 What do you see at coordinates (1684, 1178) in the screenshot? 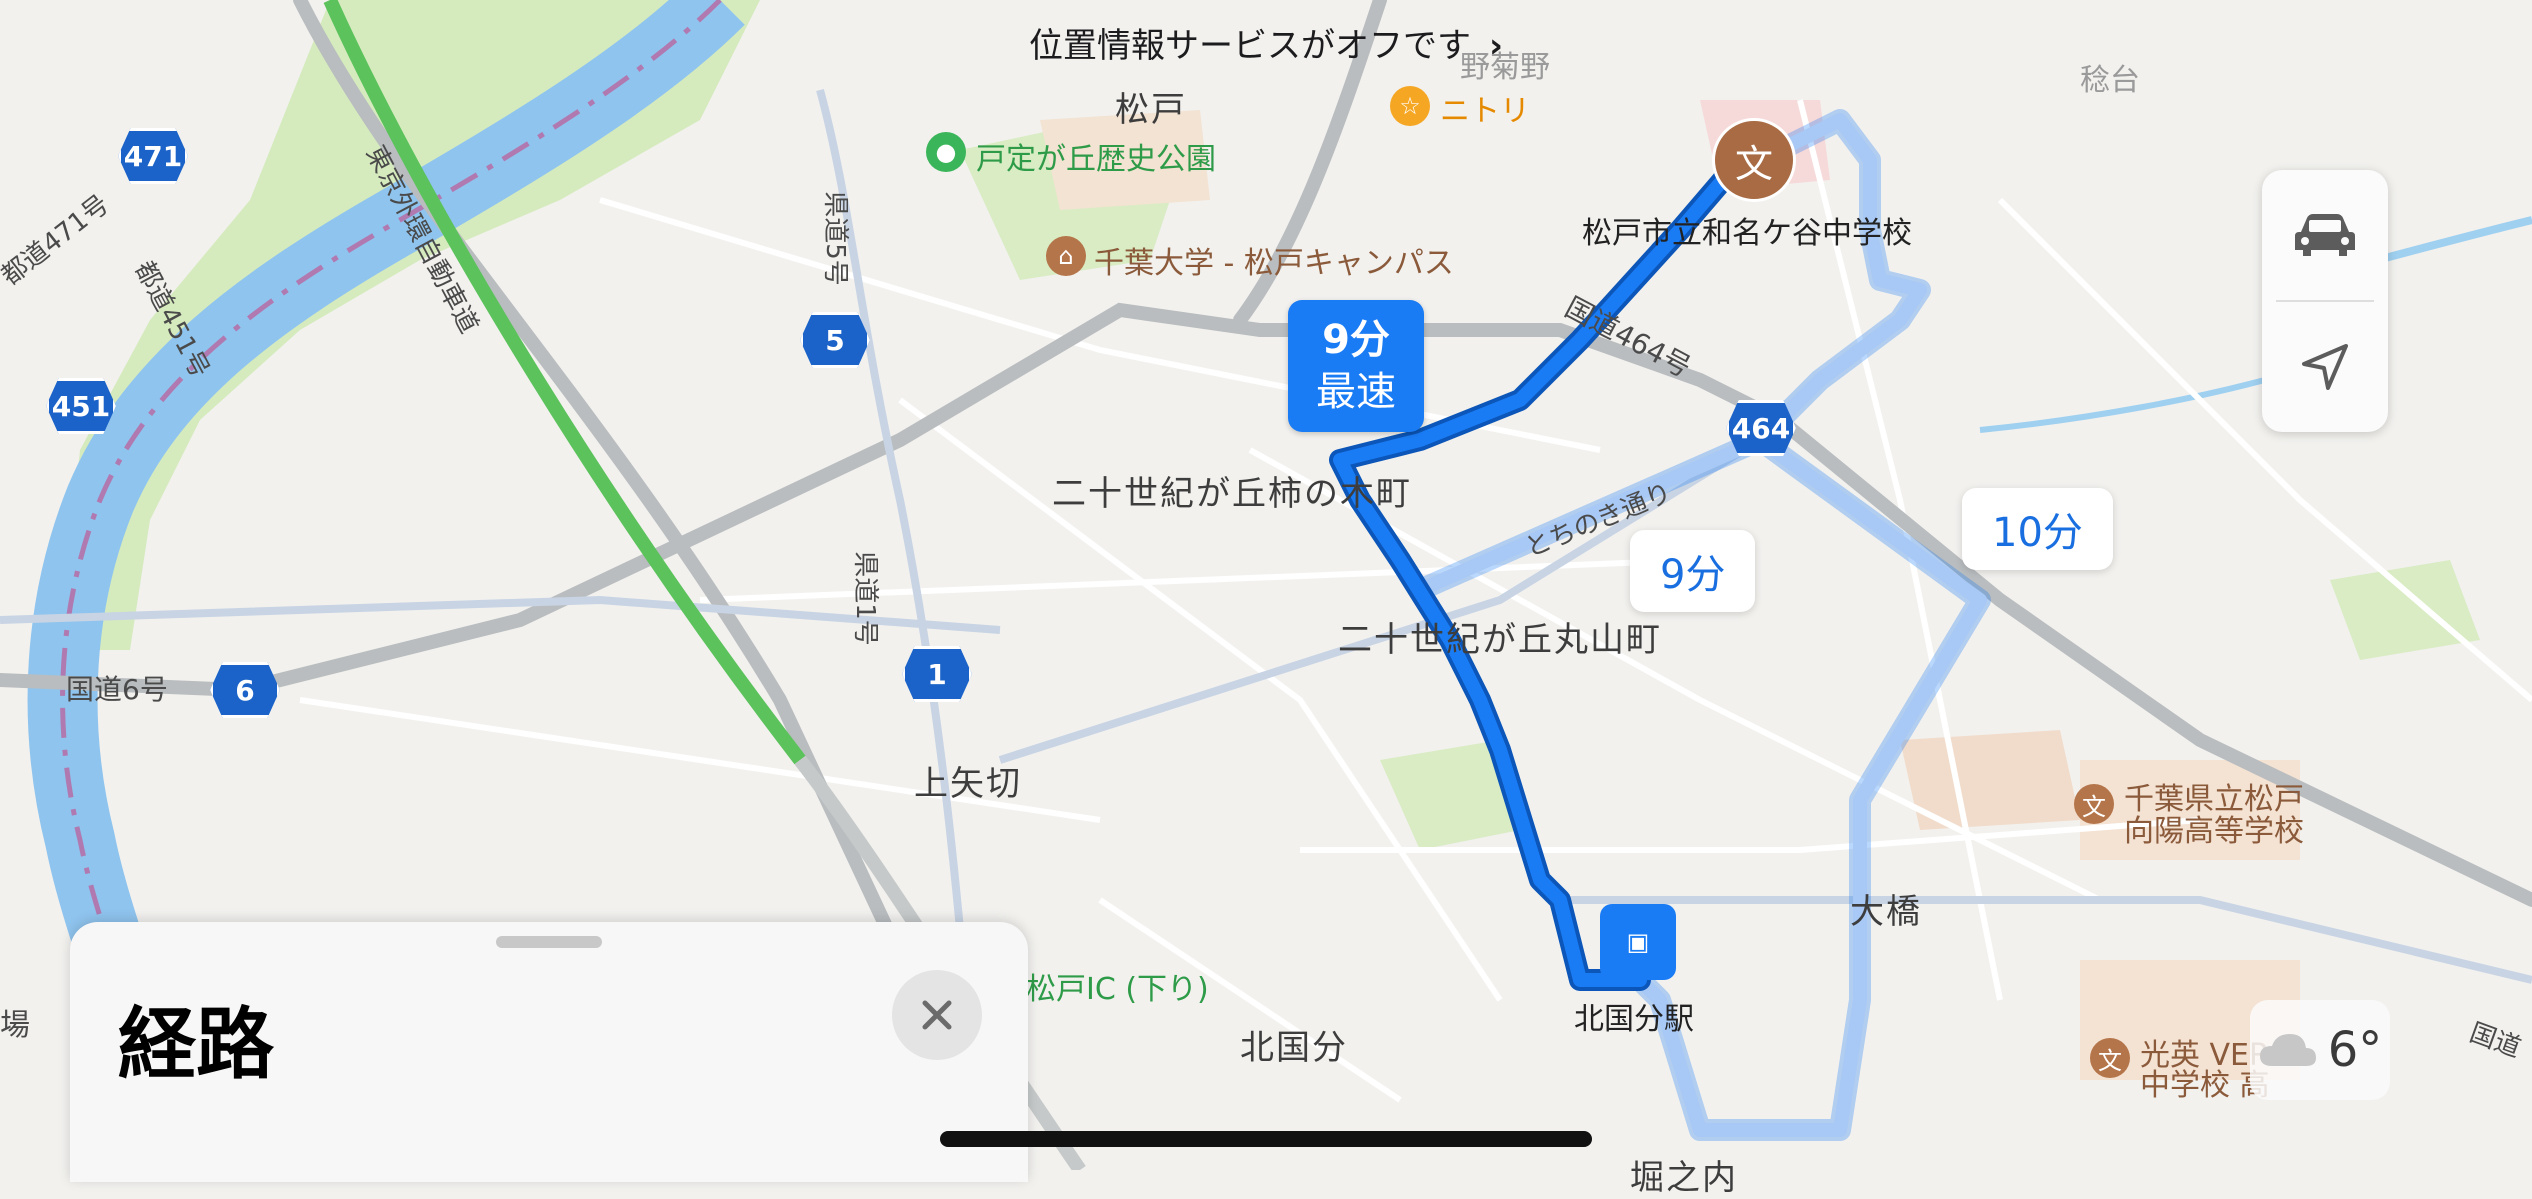
I see `label-horinouchi: 堀之内` at bounding box center [1684, 1178].